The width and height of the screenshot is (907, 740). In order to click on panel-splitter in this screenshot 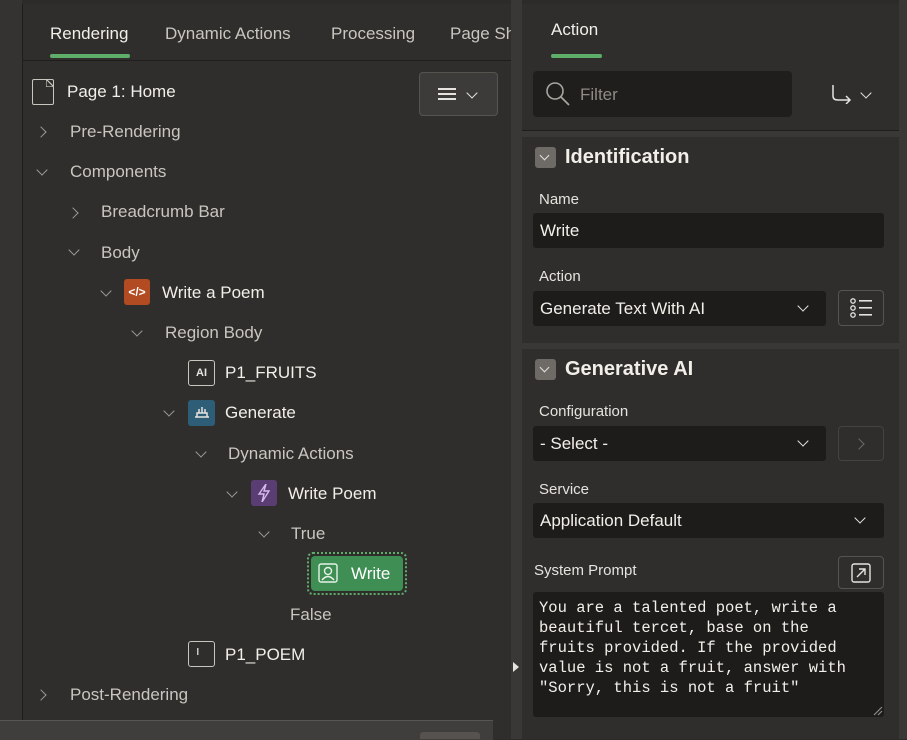, I will do `click(516, 369)`.